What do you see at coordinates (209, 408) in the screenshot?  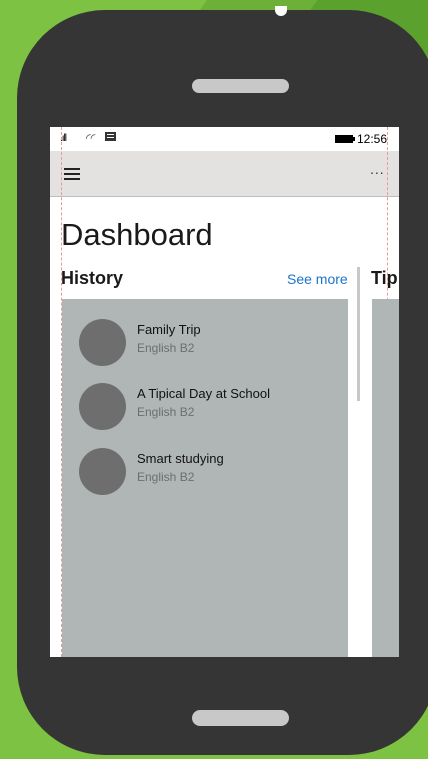 I see `history-item: A Tipical Day at School English B2` at bounding box center [209, 408].